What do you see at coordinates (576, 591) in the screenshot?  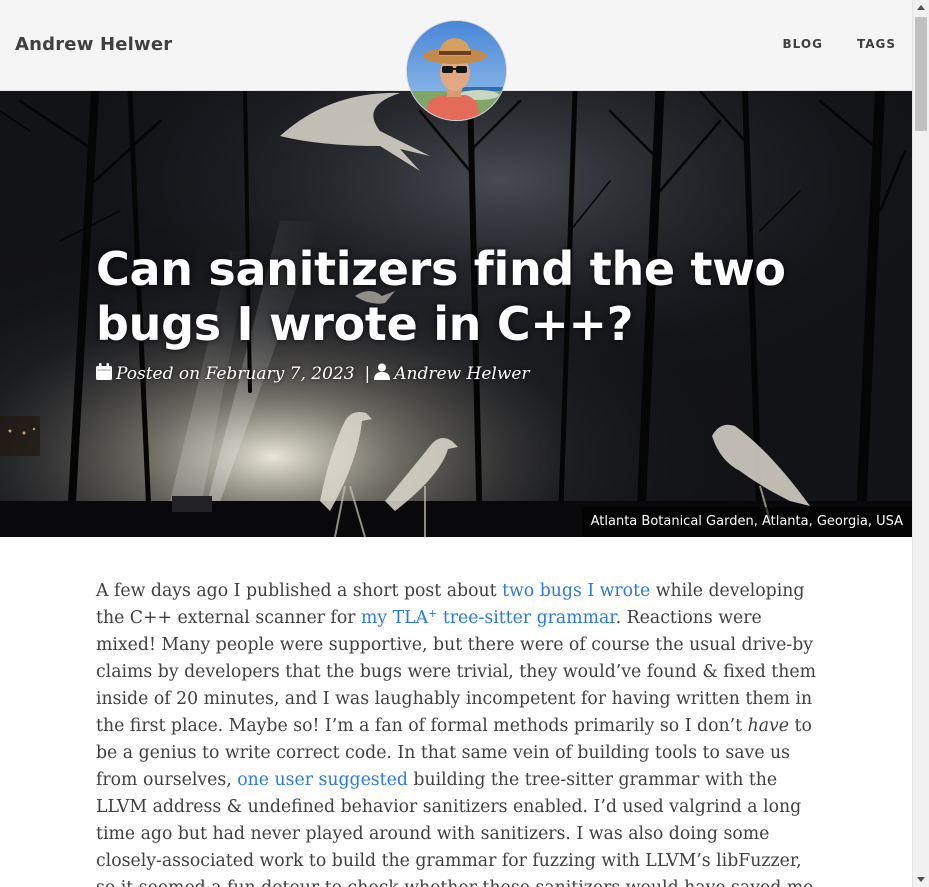 I see `link-two-bugs-i-wrote: two bugs I wrote` at bounding box center [576, 591].